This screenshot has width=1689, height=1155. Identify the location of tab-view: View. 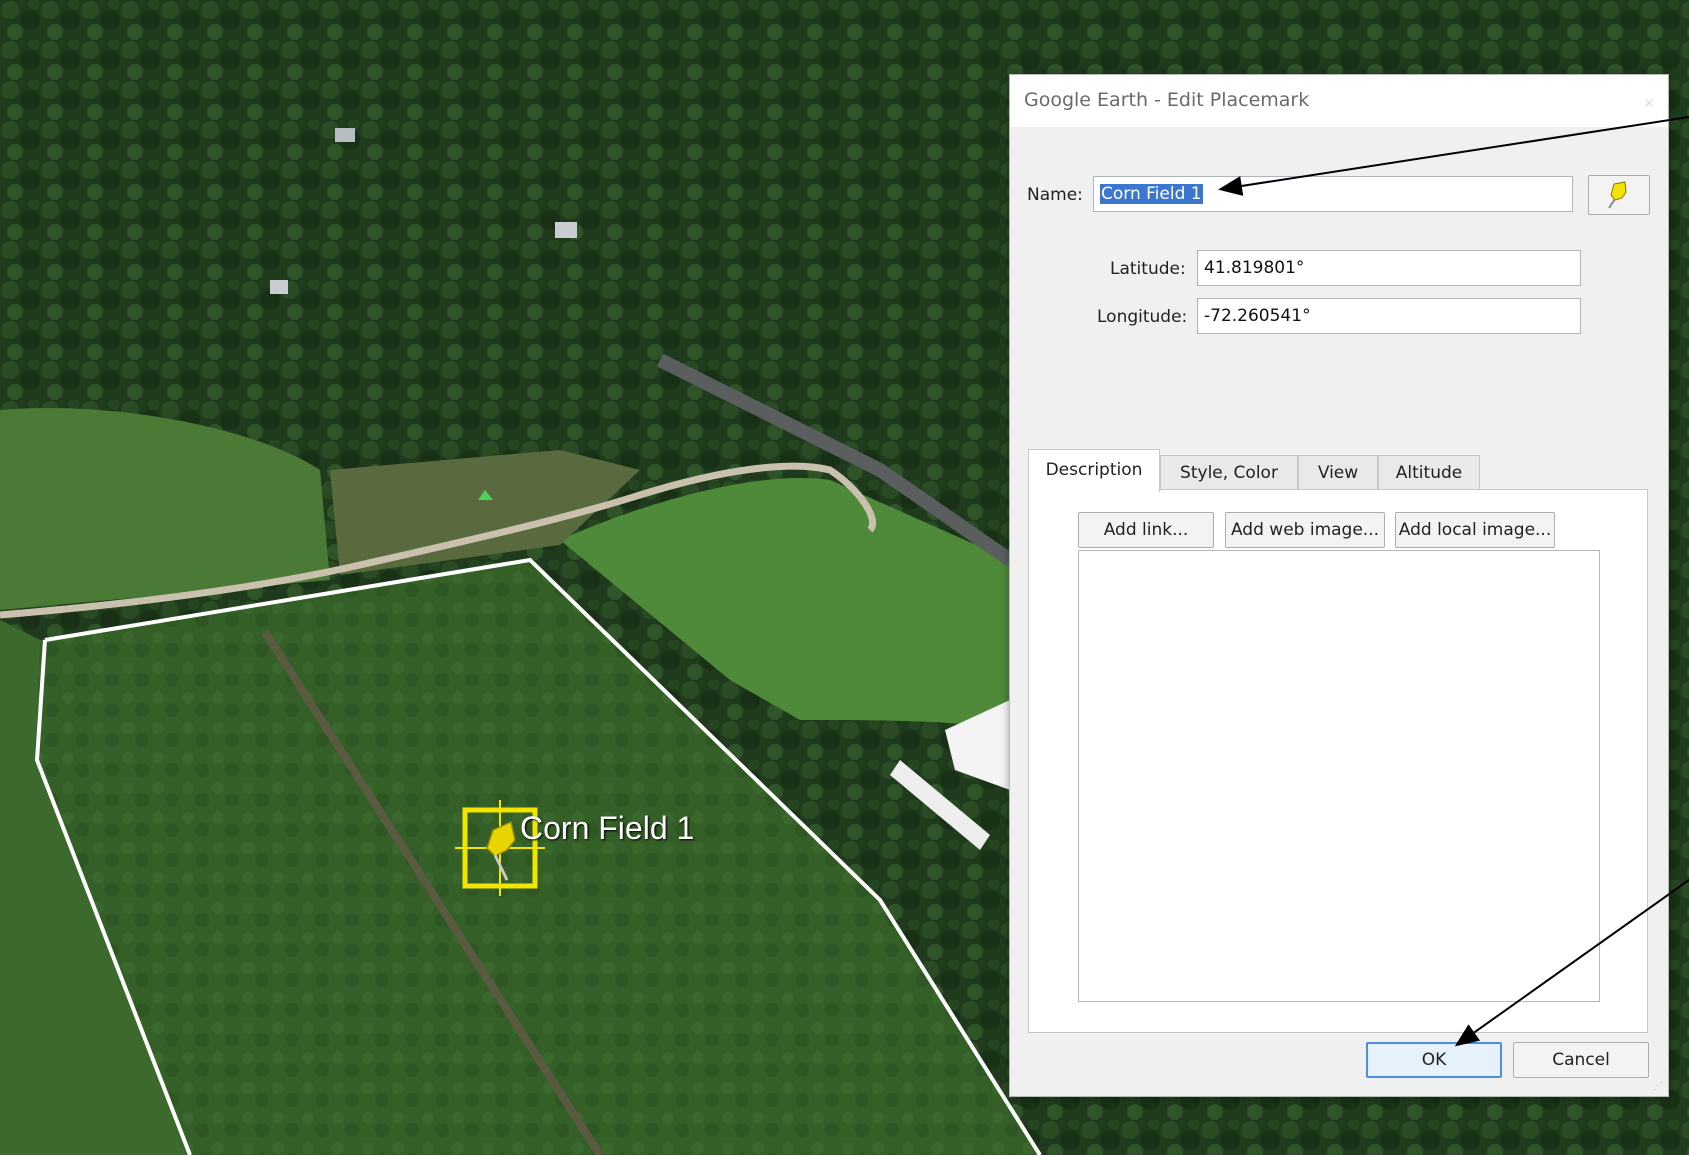
(1338, 473).